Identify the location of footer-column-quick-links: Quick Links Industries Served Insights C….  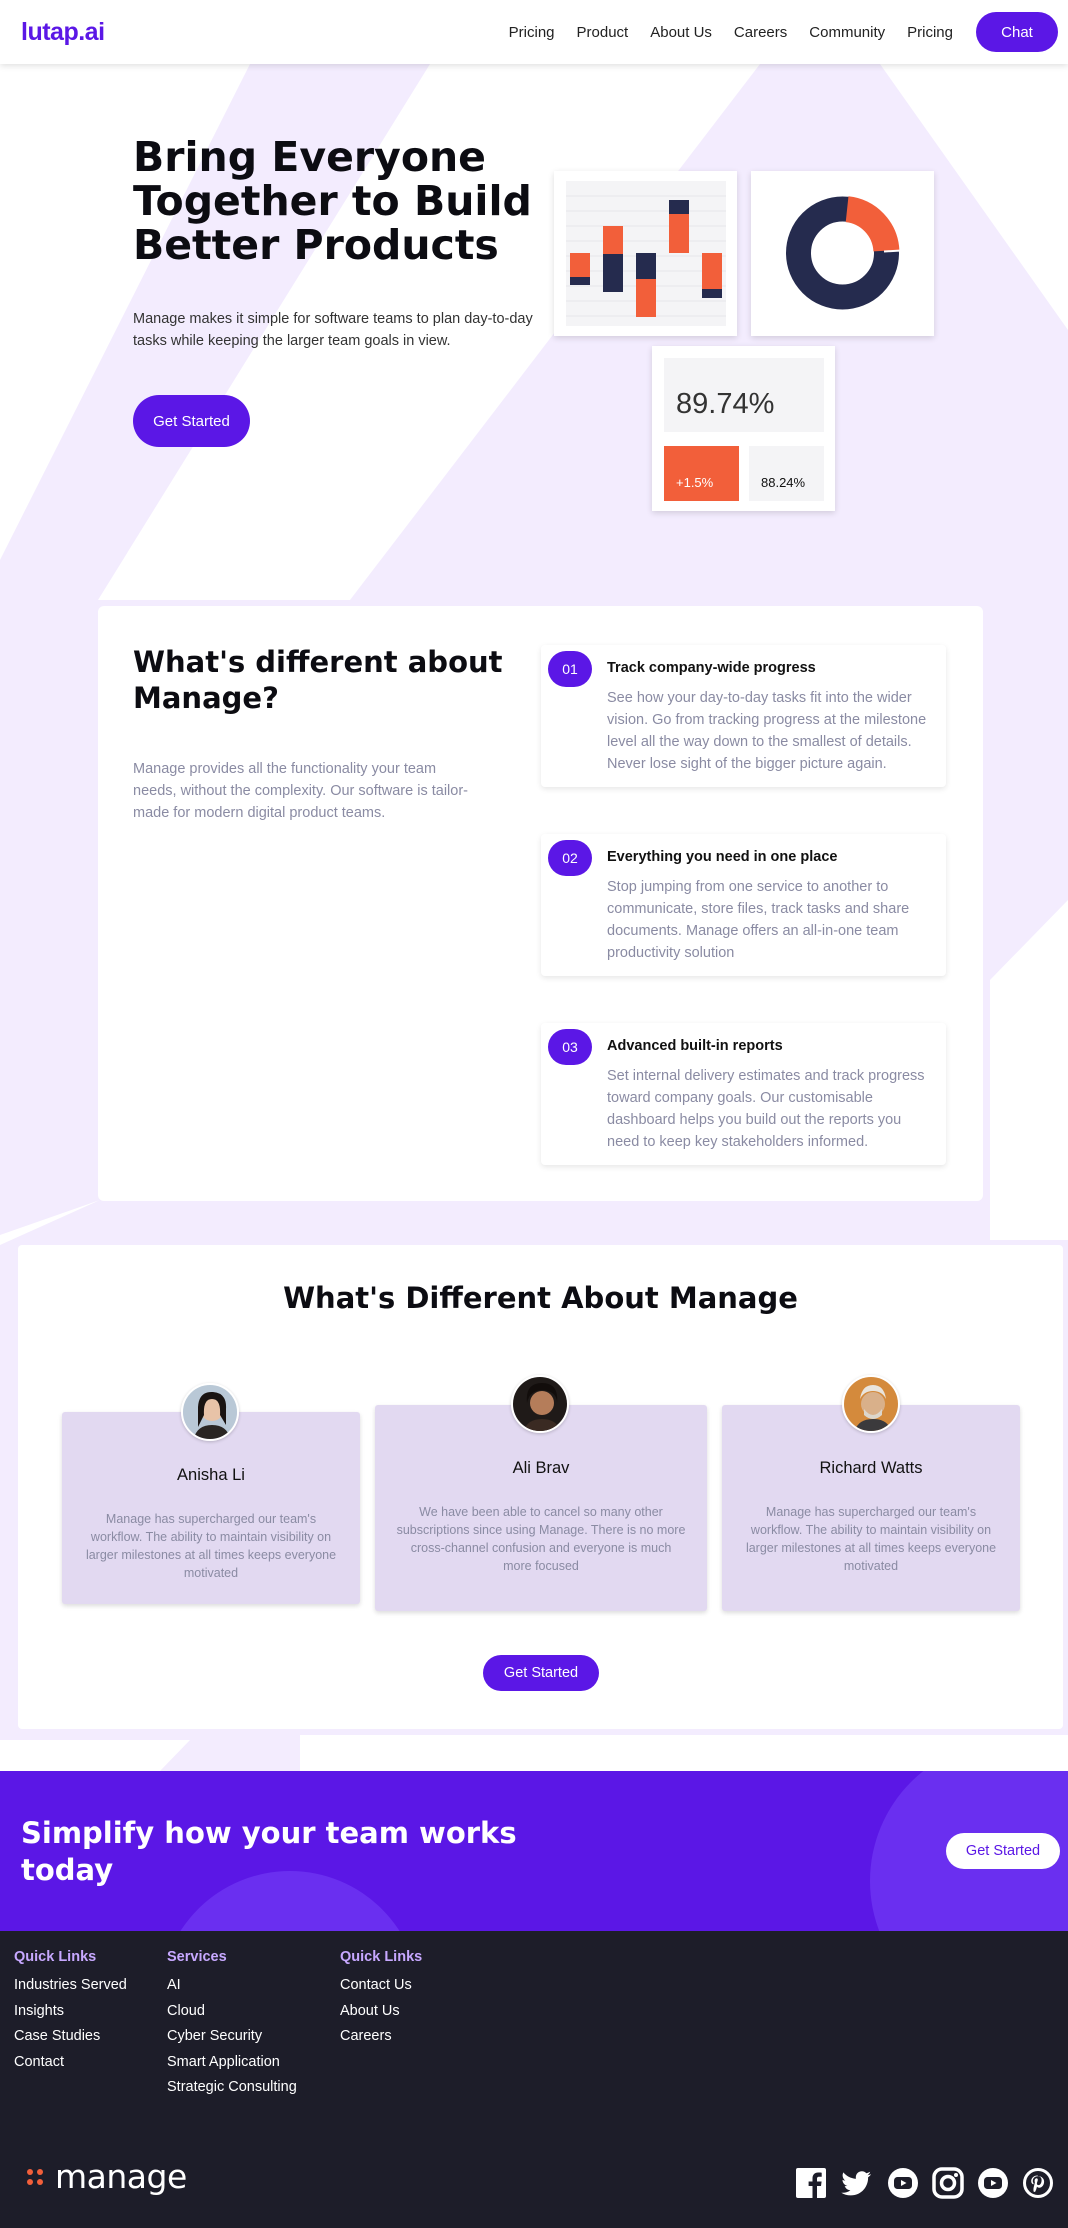
(70, 2014).